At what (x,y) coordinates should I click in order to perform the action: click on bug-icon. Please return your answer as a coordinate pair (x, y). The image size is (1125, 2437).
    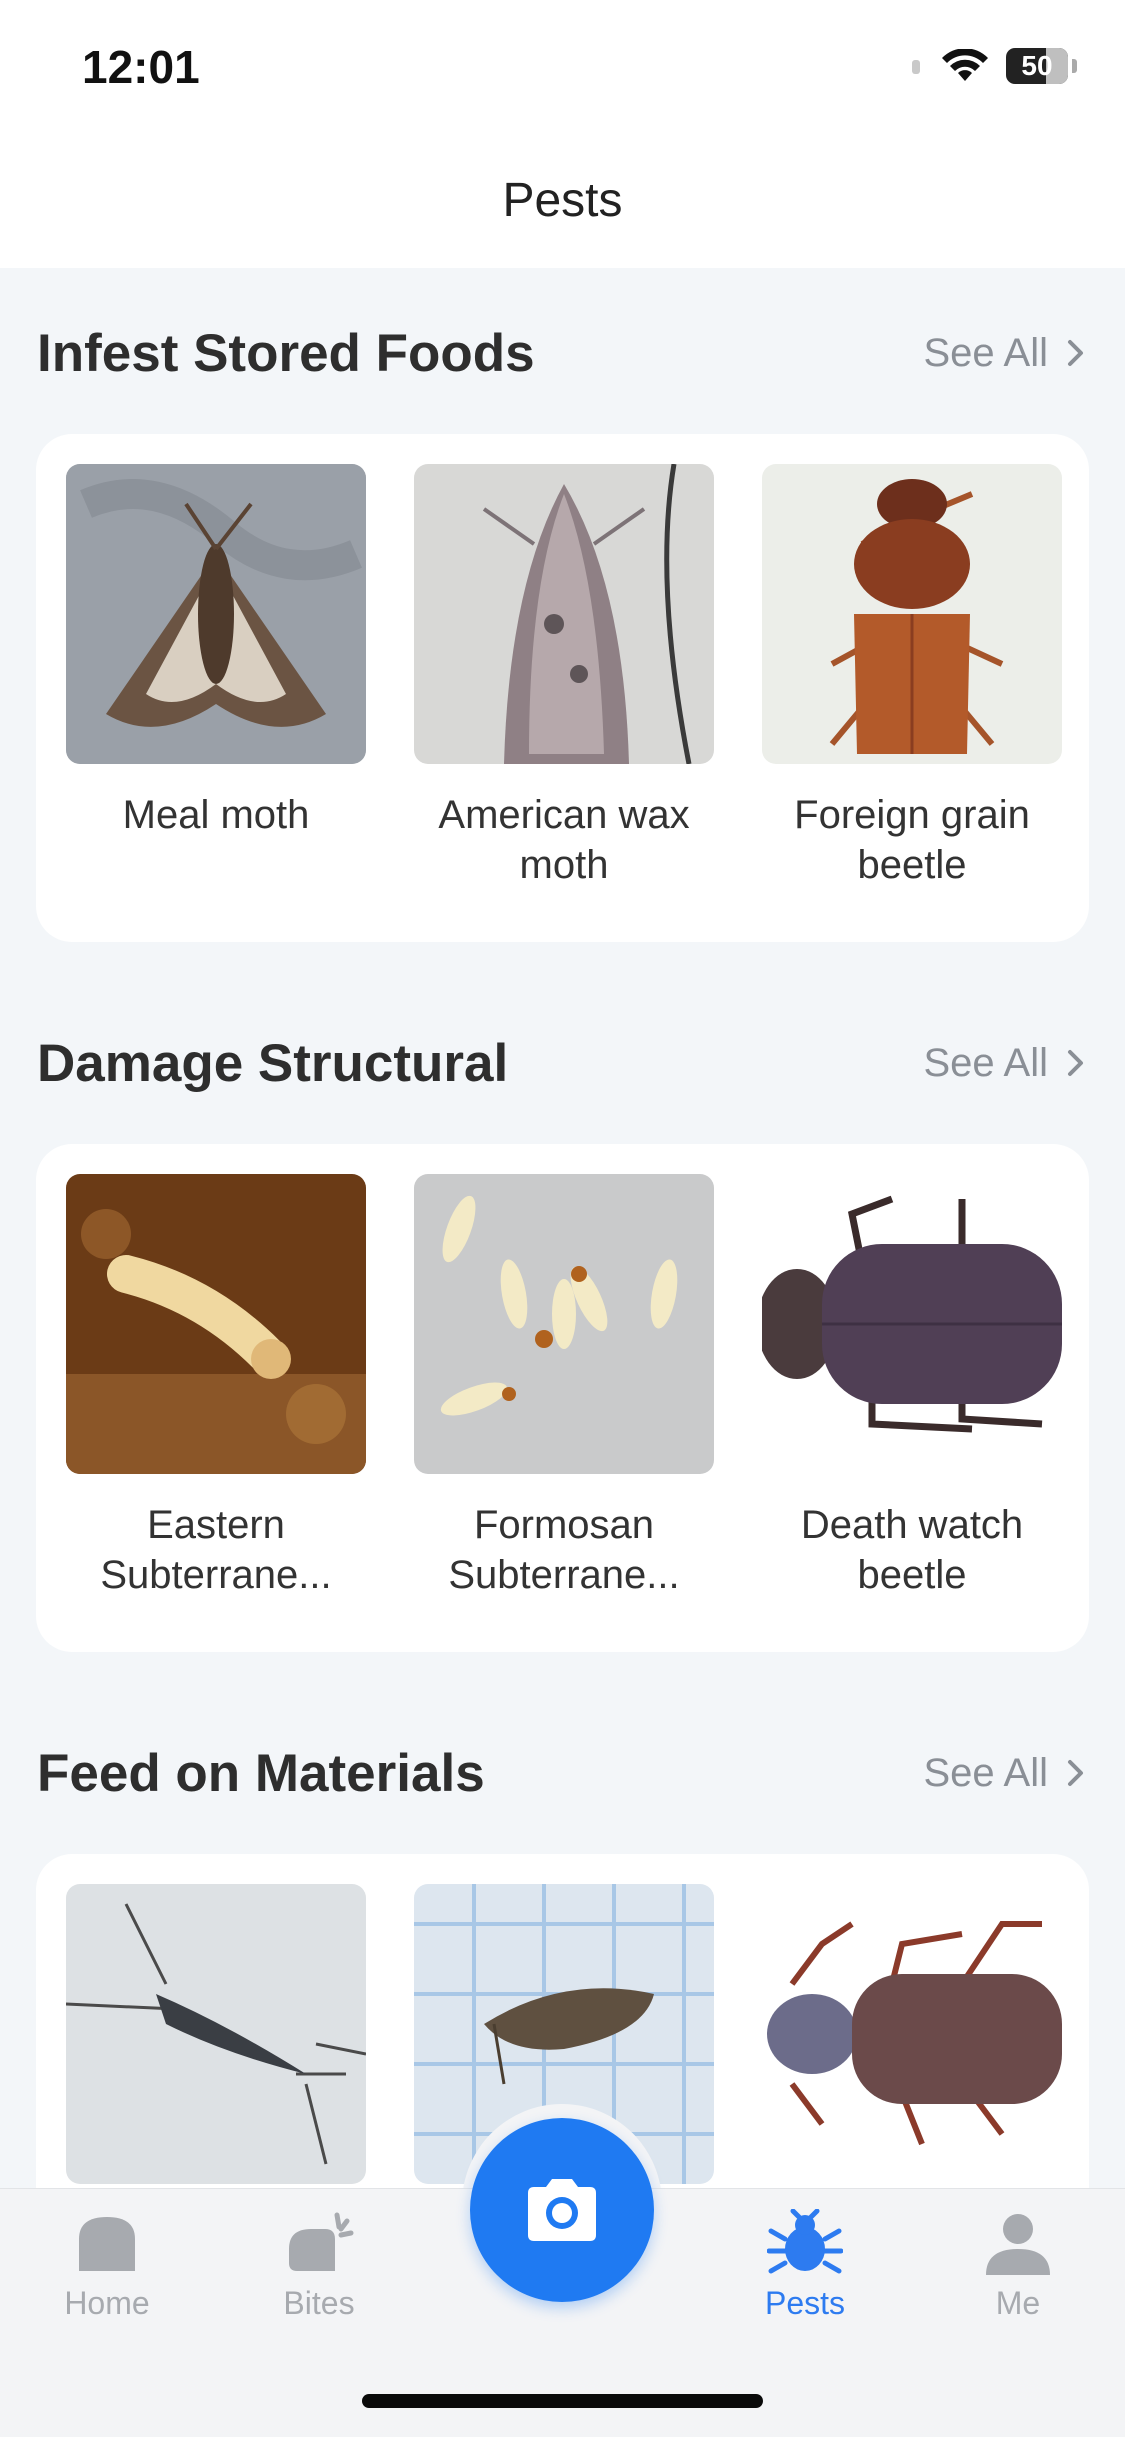
    Looking at the image, I should click on (805, 2241).